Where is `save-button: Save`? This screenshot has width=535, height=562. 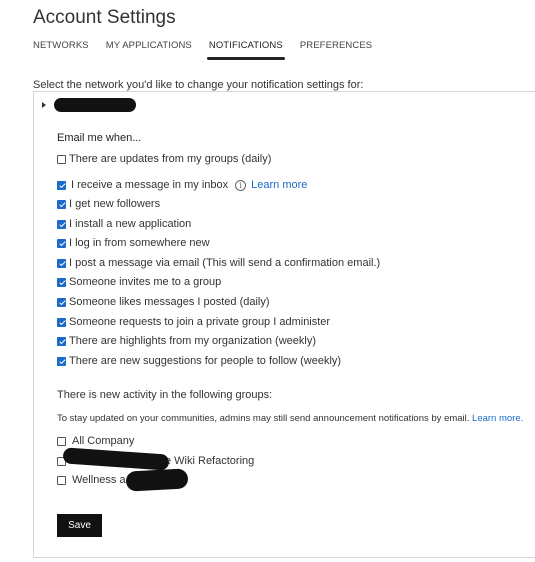
save-button: Save is located at coordinates (79, 525).